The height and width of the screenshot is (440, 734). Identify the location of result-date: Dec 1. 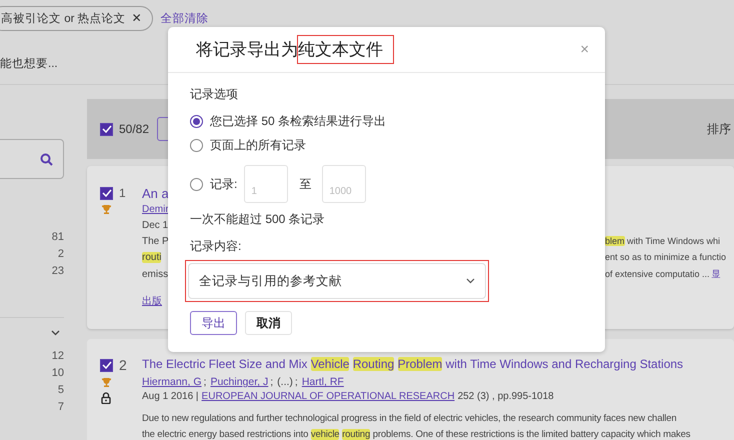
(155, 225).